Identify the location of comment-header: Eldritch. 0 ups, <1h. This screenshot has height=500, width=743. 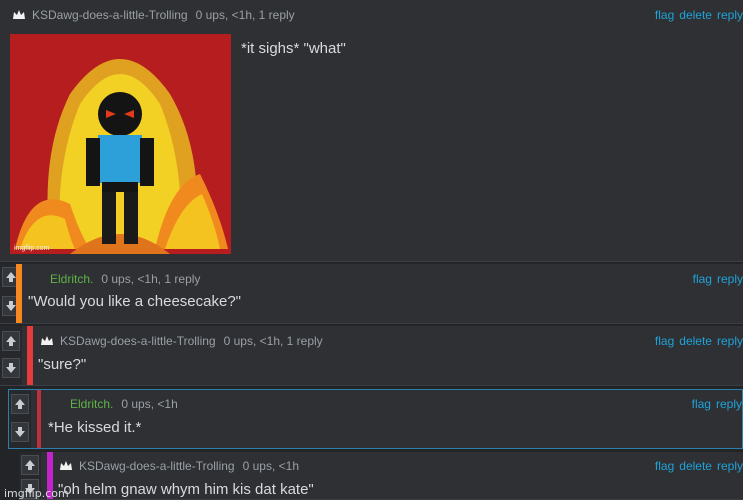
(124, 404).